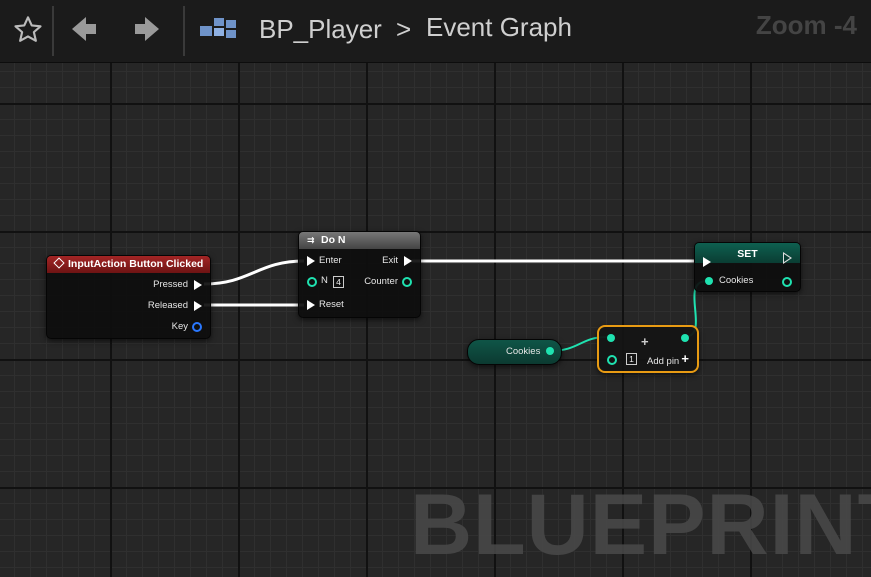  Describe the element at coordinates (198, 285) in the screenshot. I see `exec-pin-pressed` at that location.